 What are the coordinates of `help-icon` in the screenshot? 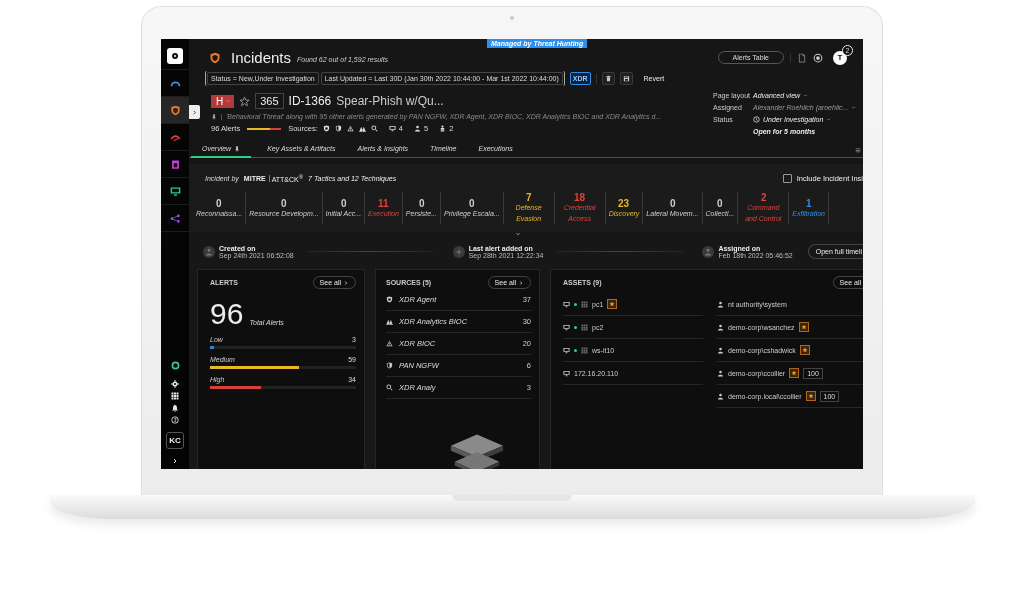 It's located at (175, 420).